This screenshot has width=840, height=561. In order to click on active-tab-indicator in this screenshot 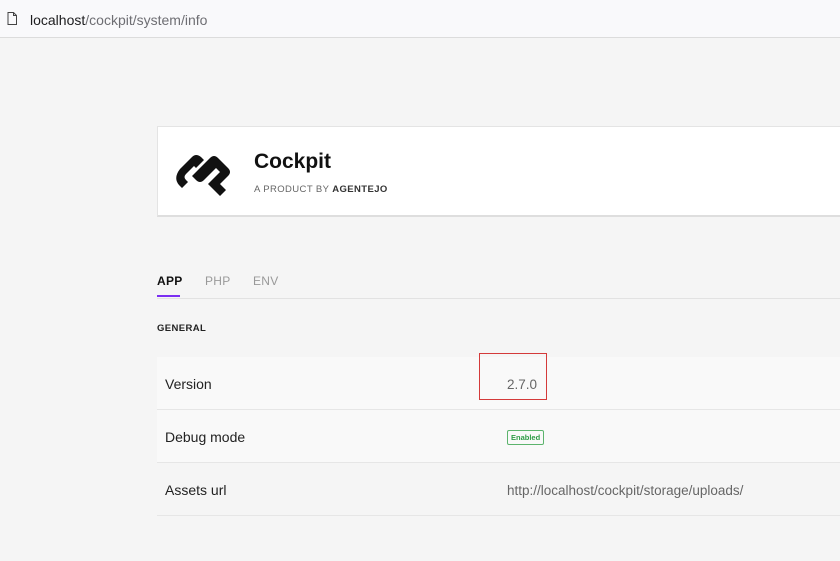, I will do `click(168, 296)`.